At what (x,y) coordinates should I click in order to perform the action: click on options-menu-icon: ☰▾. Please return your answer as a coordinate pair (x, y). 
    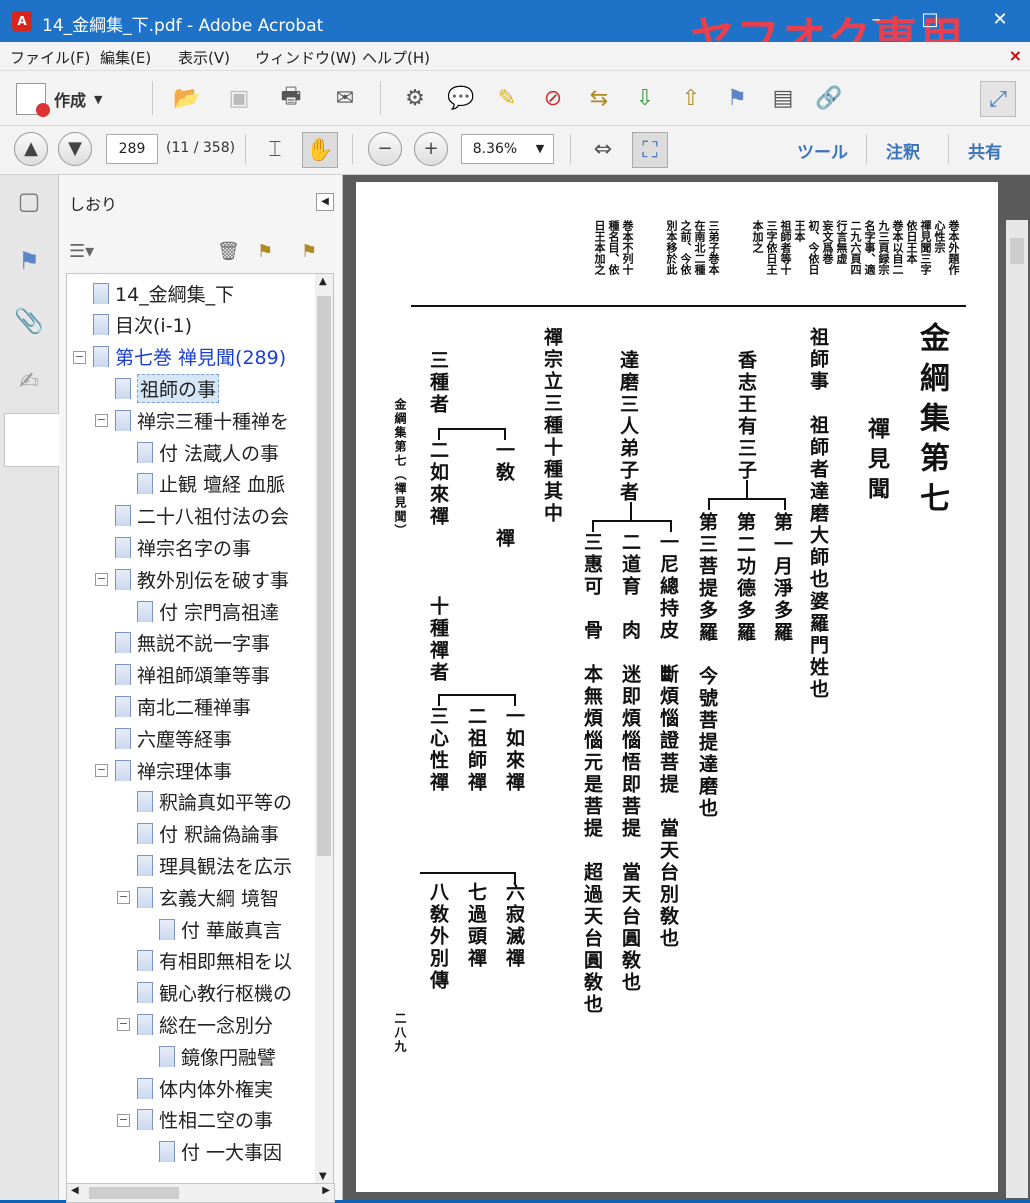
    Looking at the image, I should click on (81, 251).